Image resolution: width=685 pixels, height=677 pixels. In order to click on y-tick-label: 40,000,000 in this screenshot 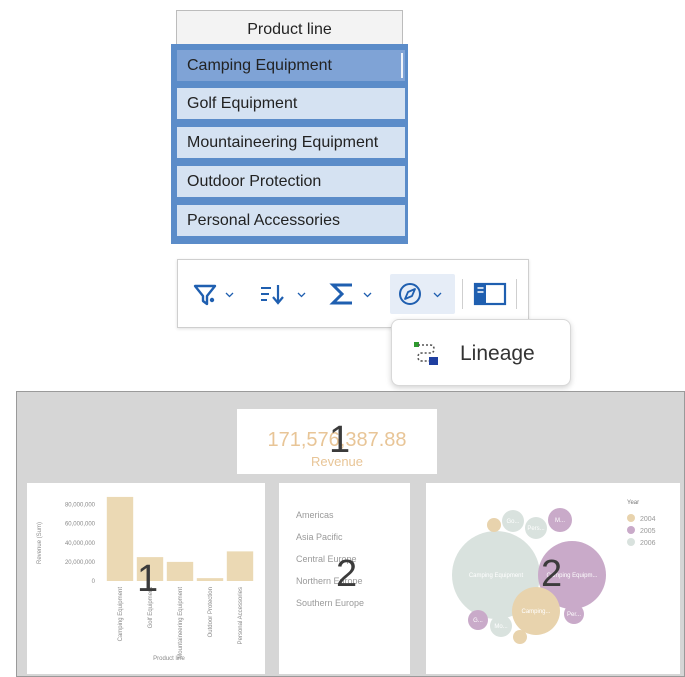, I will do `click(80, 544)`.